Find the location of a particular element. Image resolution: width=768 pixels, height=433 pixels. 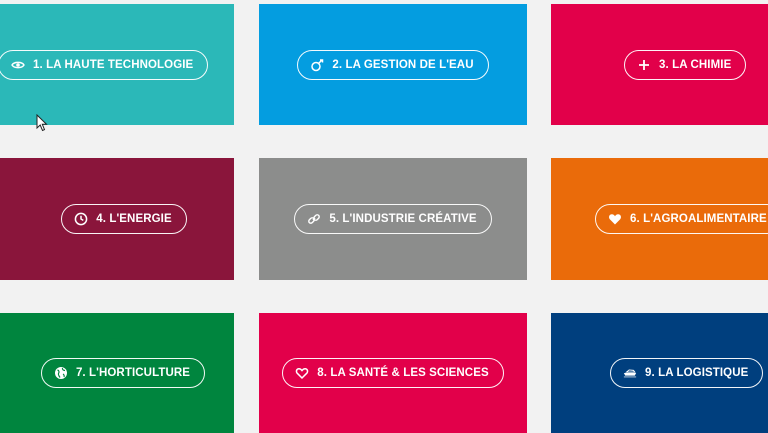

sector-button-agroalimentaire: 6. L'AGROALIMENTAIRE is located at coordinates (681, 219).